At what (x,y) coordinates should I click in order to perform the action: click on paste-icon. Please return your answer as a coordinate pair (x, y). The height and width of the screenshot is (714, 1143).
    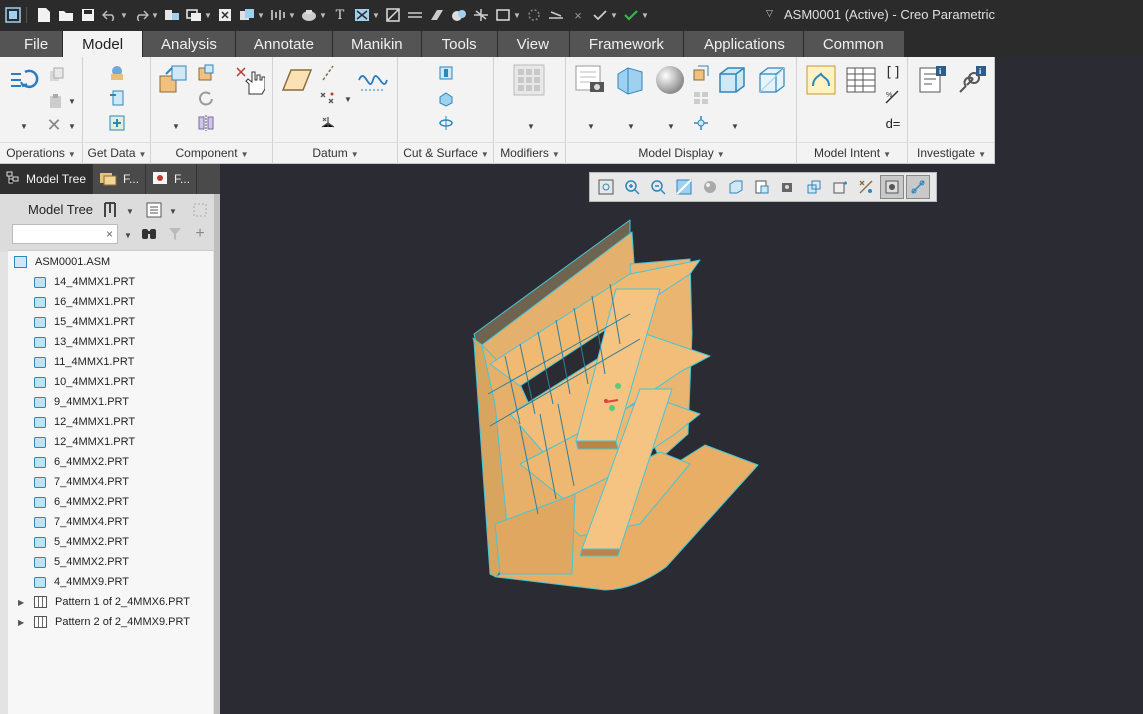
    Looking at the image, I should click on (56, 101).